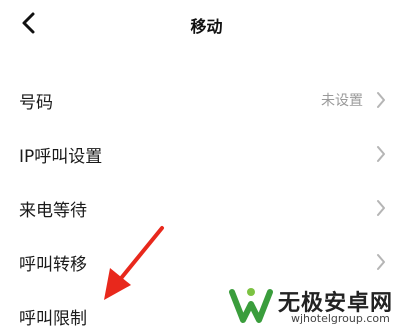  Describe the element at coordinates (342, 101) in the screenshot. I see `row-value: 未设置` at that location.